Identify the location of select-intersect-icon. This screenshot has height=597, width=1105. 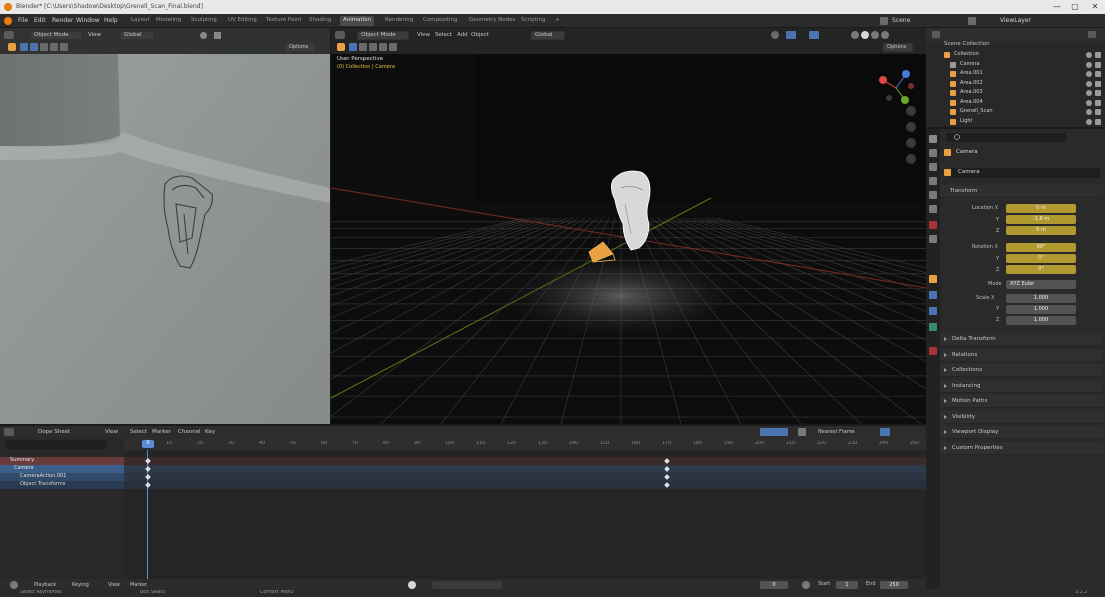
(64, 47).